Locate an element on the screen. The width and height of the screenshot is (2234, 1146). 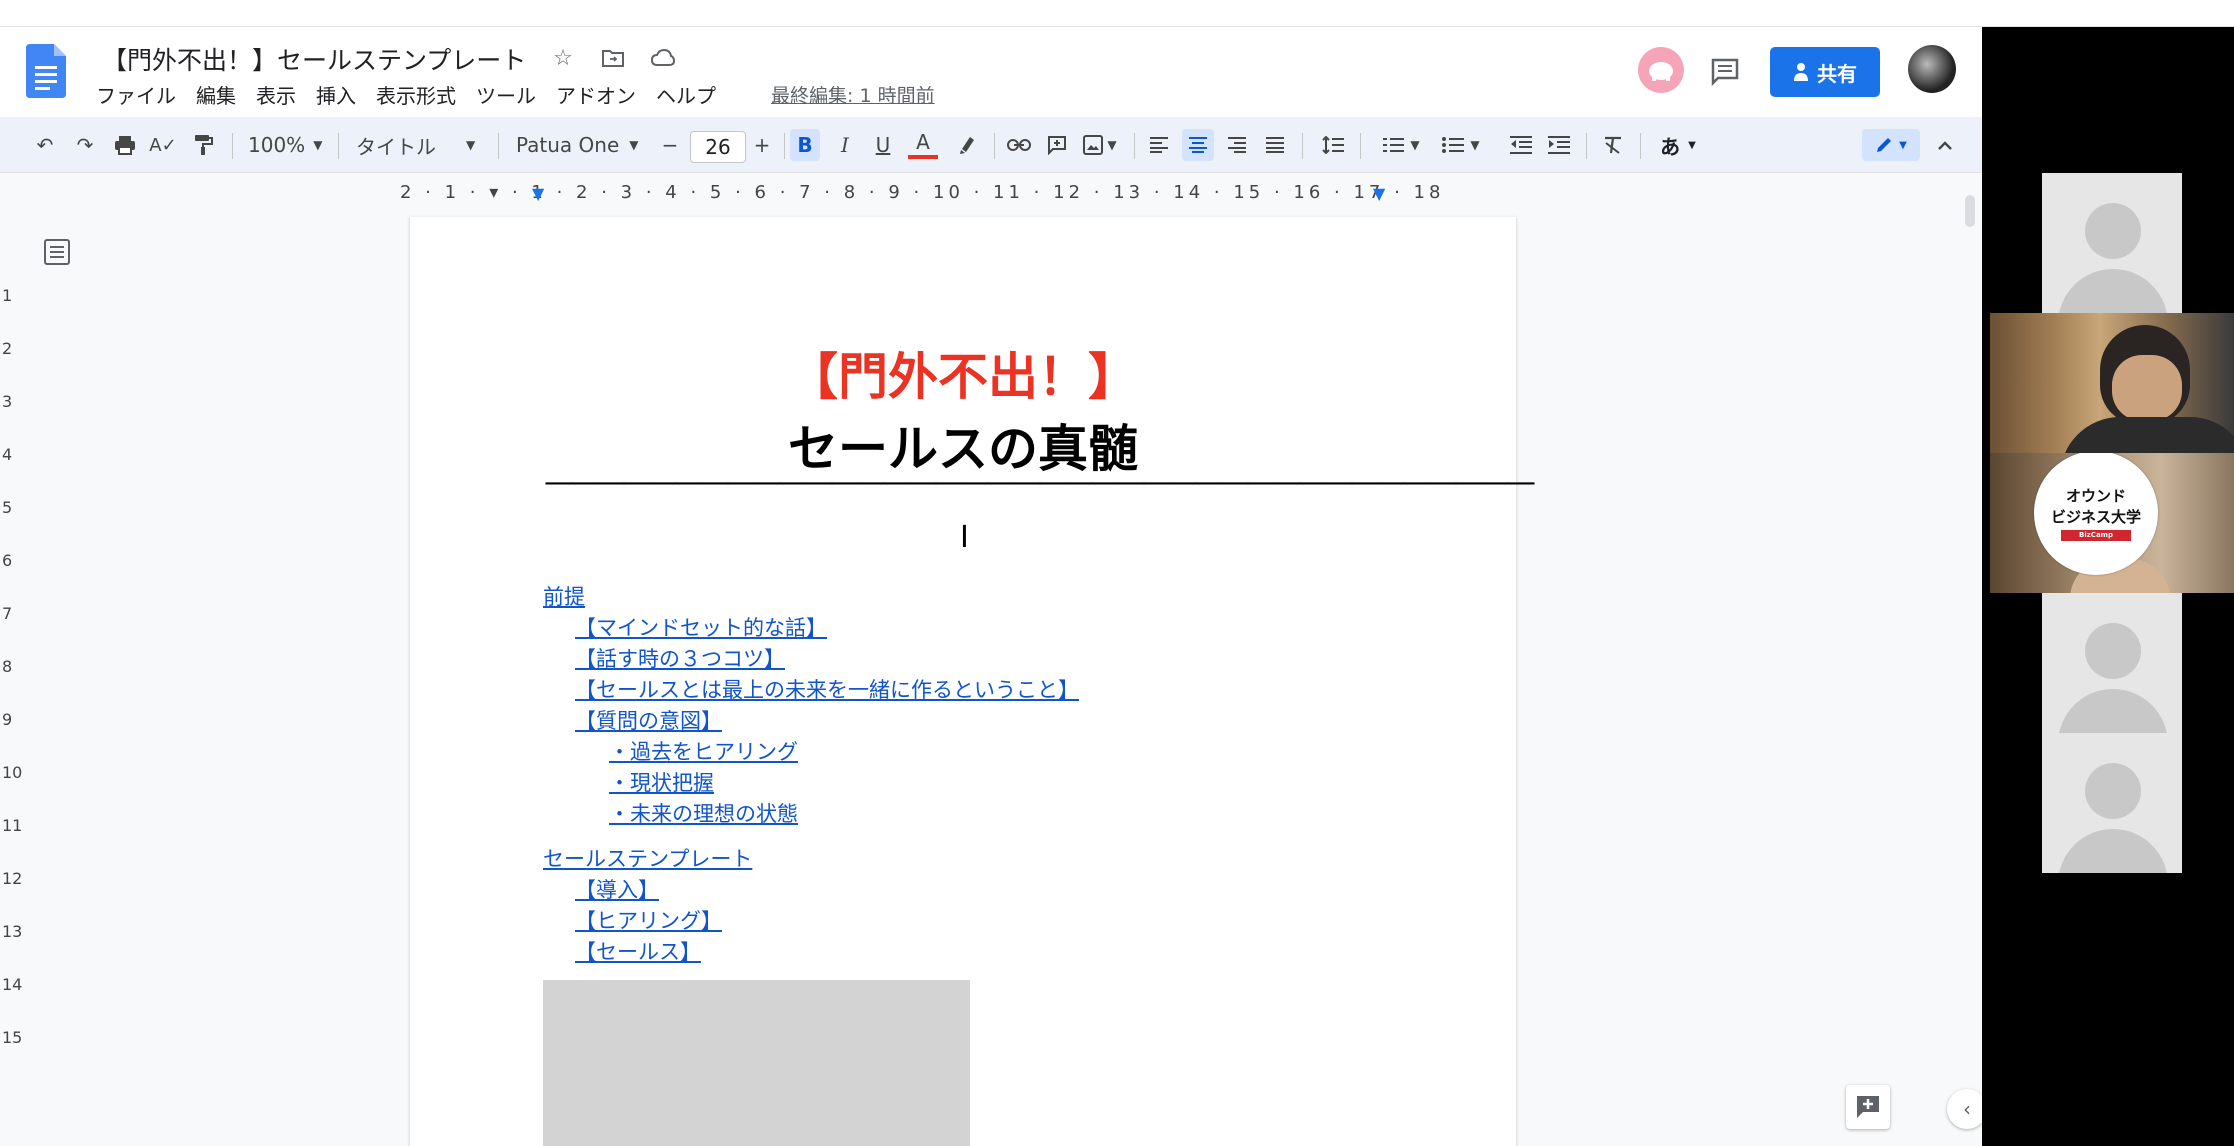
toc-link-mindset: 【マインドセット的な話】 is located at coordinates (827, 628).